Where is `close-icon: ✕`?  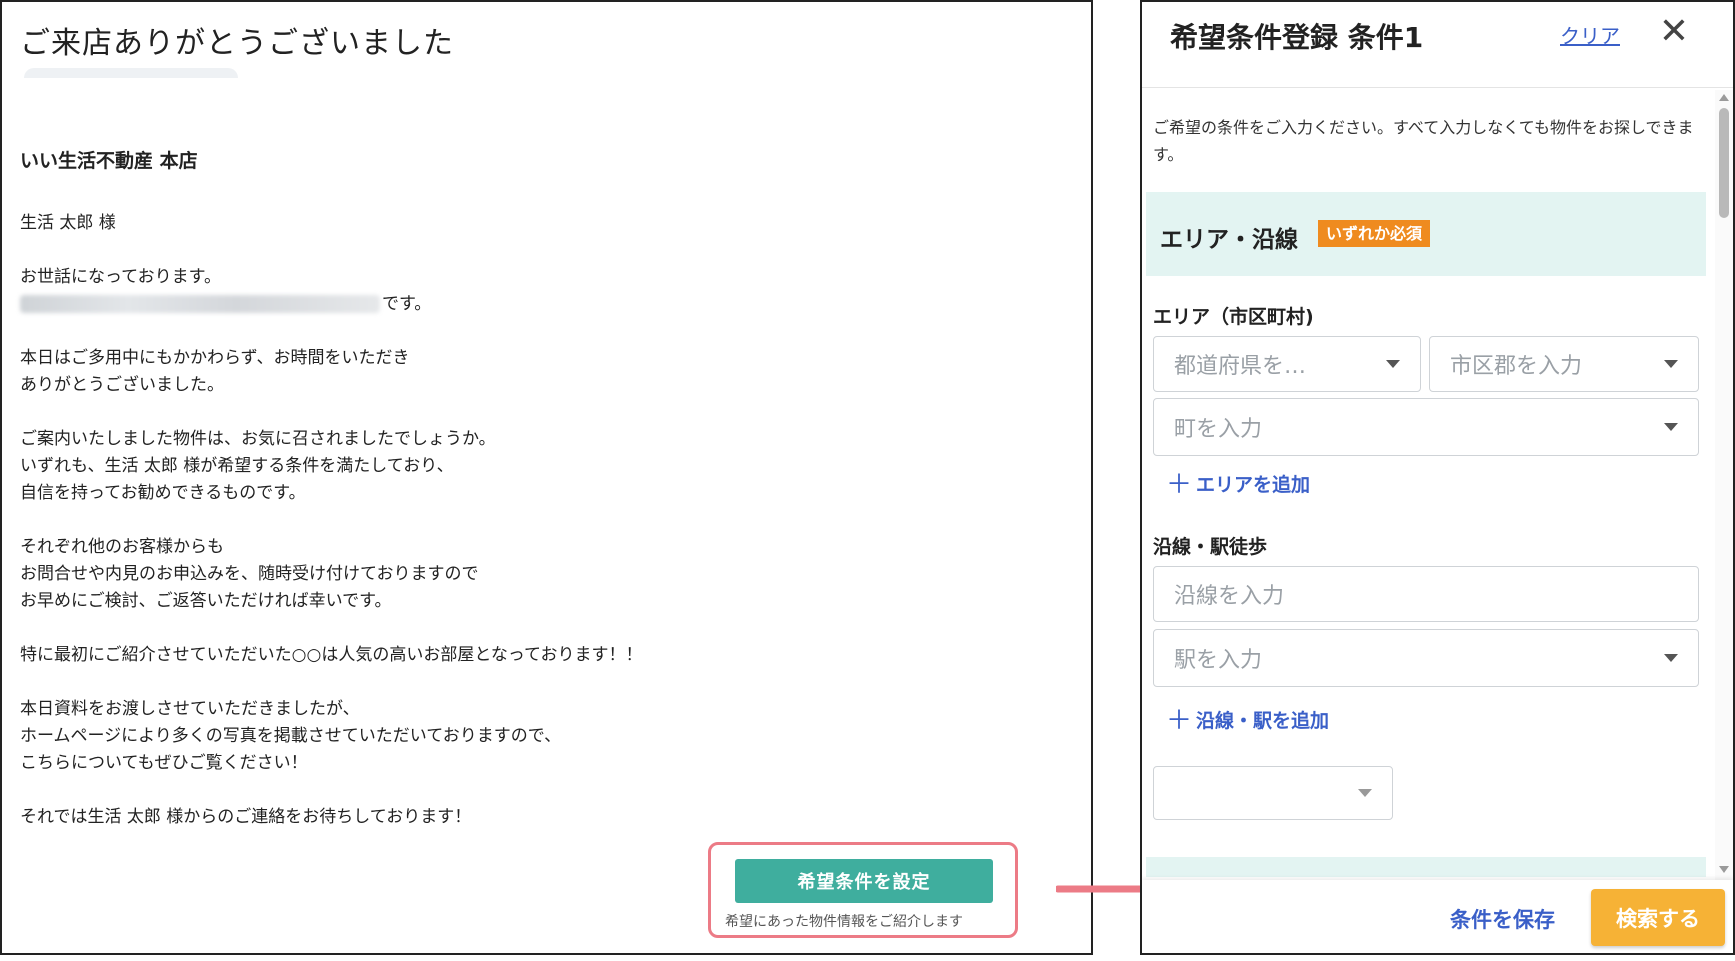
close-icon: ✕ is located at coordinates (1674, 34).